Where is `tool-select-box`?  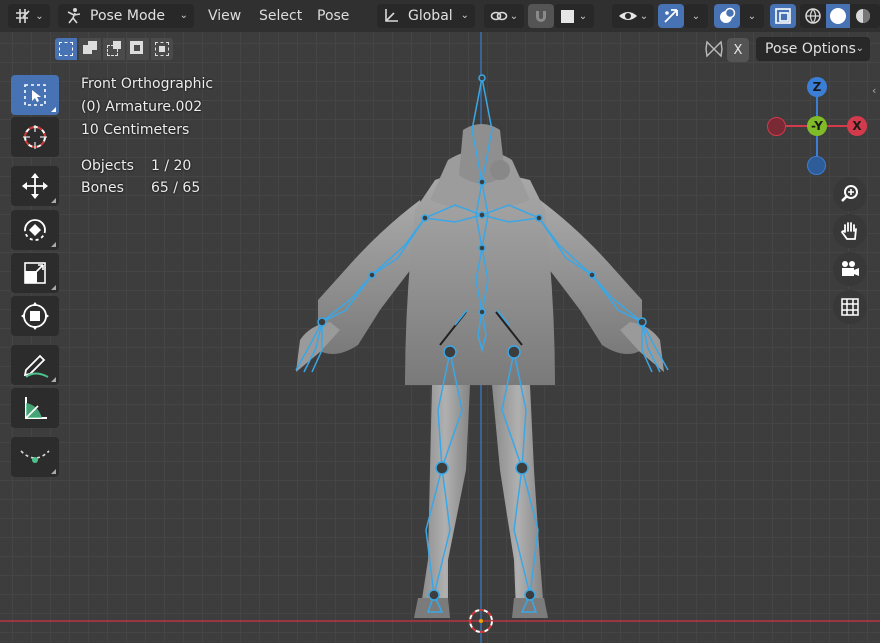 tool-select-box is located at coordinates (35, 95).